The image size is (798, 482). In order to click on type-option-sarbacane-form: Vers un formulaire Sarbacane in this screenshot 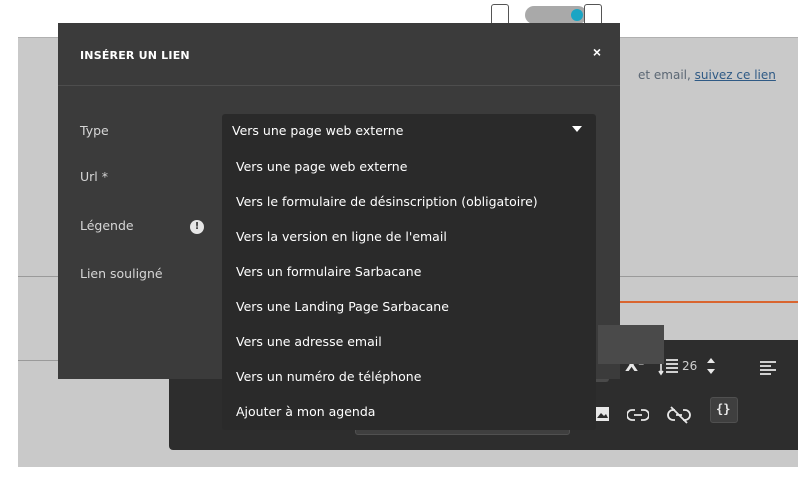, I will do `click(328, 271)`.